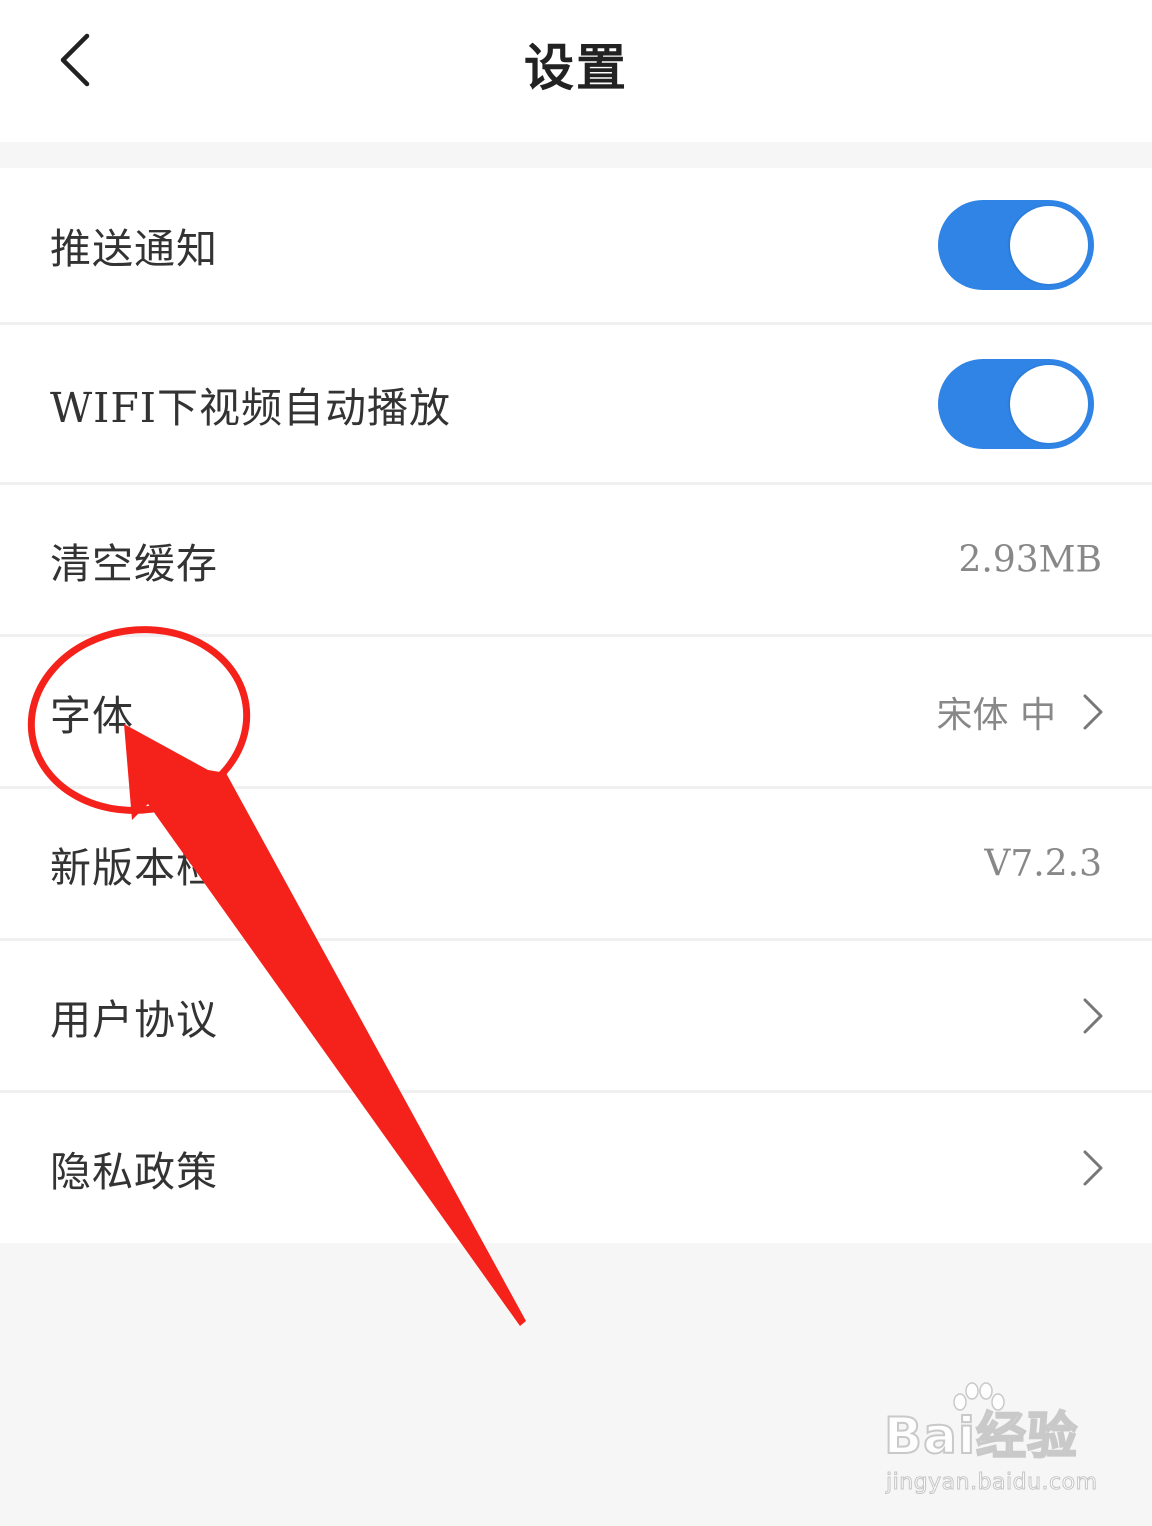  Describe the element at coordinates (134, 1019) in the screenshot. I see `setting-label: 用户协议` at that location.